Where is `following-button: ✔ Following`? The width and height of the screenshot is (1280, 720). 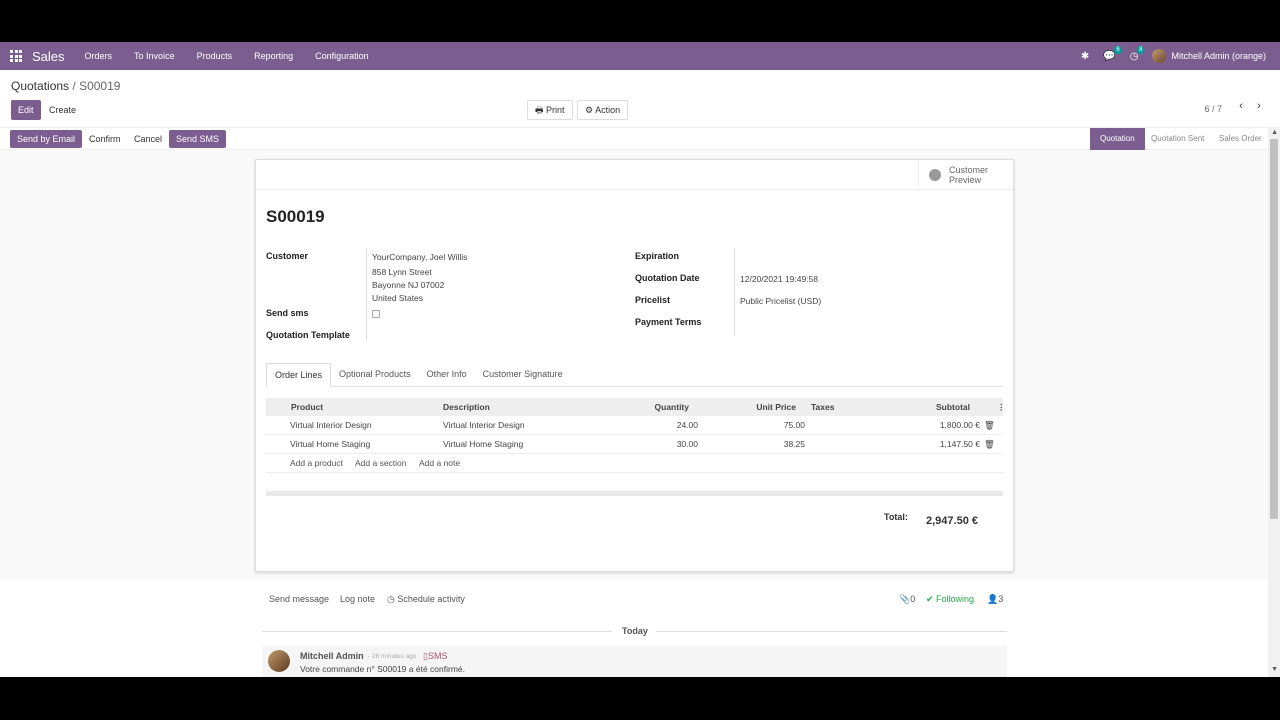
following-button: ✔ Following is located at coordinates (950, 599).